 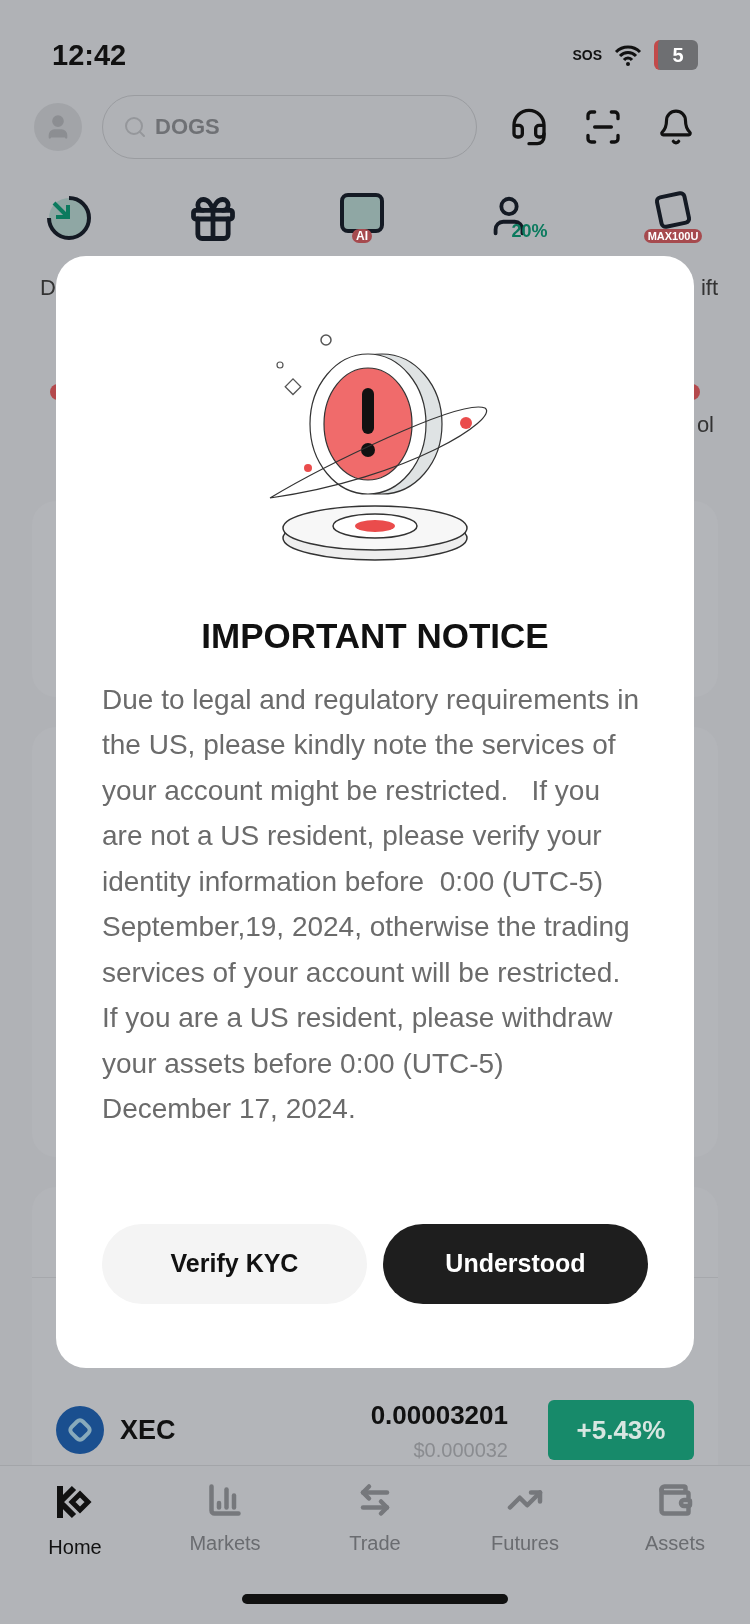 What do you see at coordinates (375, 636) in the screenshot?
I see `dialog-title: IMPORTANT NOTICE` at bounding box center [375, 636].